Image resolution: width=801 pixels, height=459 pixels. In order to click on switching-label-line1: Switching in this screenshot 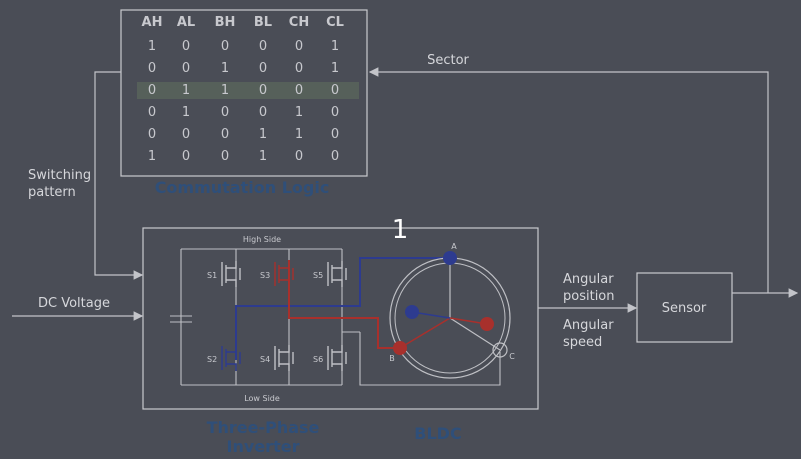, I will do `click(59, 175)`.